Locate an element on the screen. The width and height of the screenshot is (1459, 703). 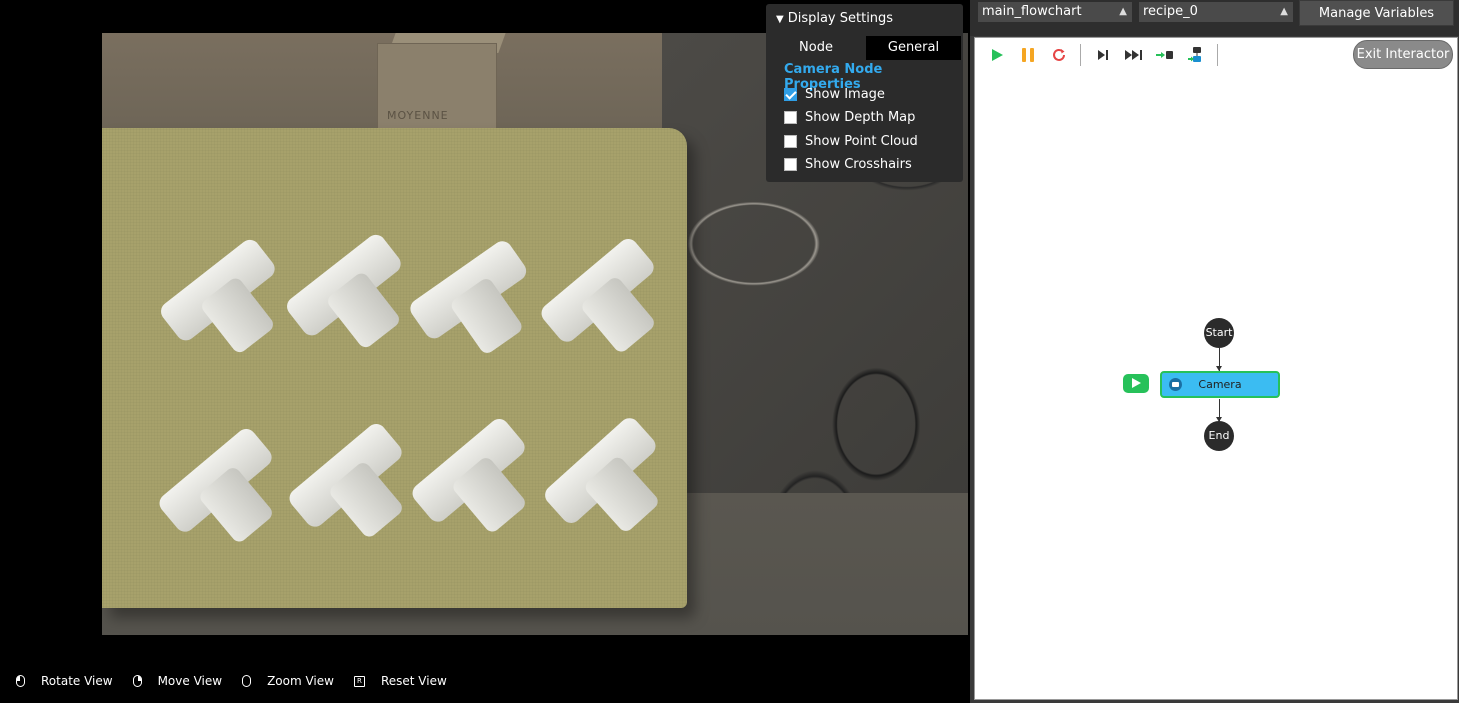
step-icon is located at coordinates (1103, 55).